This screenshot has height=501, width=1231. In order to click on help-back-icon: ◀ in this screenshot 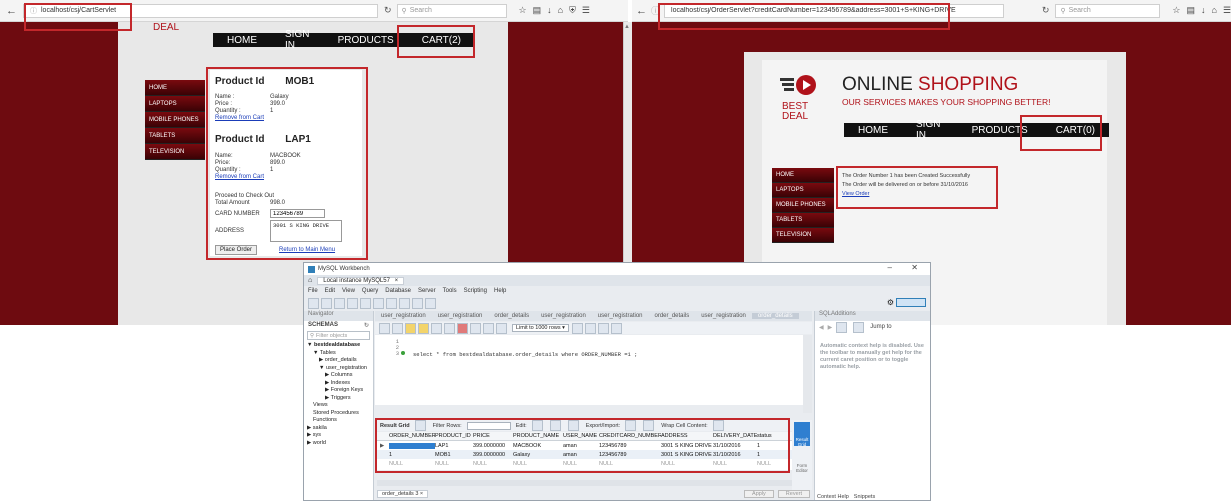, I will do `click(821, 327)`.